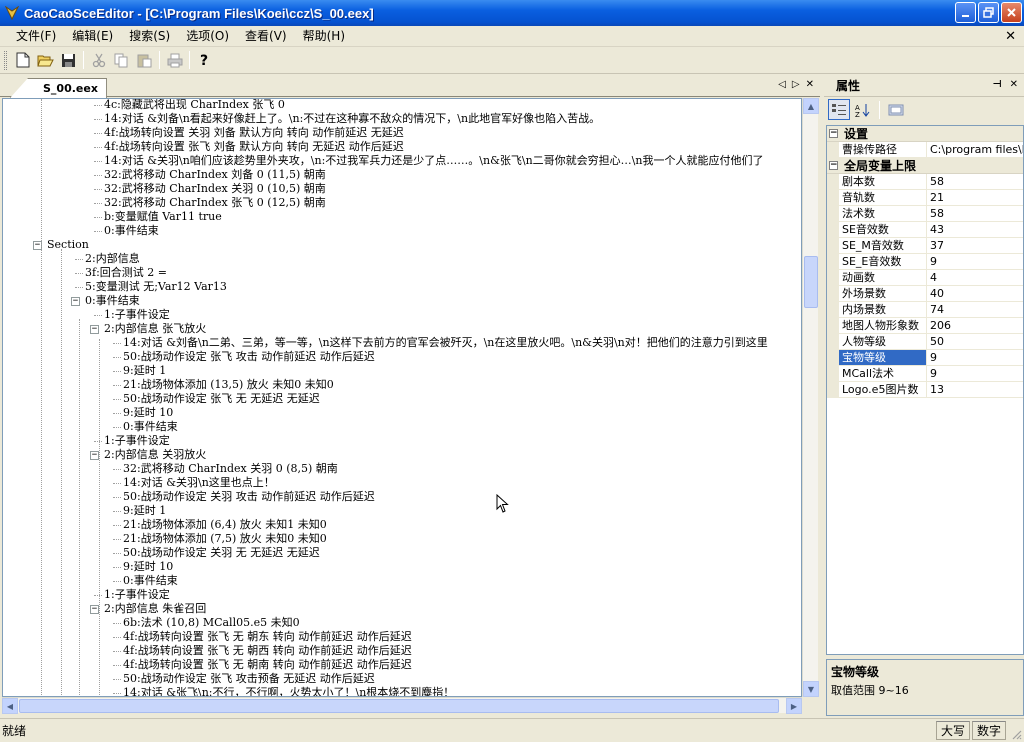 This screenshot has width=1024, height=742. Describe the element at coordinates (1016, 734) in the screenshot. I see `resize-grip-icon` at that location.